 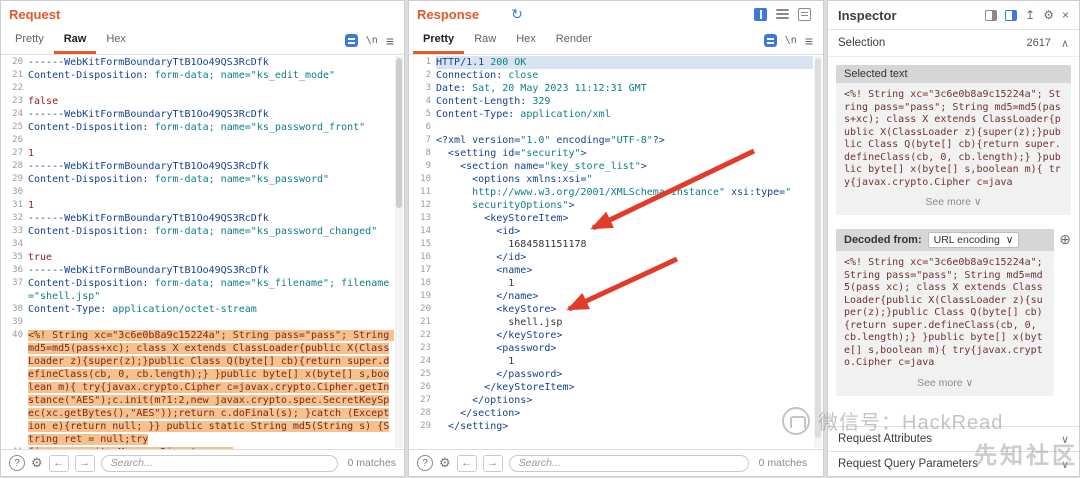 What do you see at coordinates (425, 296) in the screenshot?
I see `line-number: 19` at bounding box center [425, 296].